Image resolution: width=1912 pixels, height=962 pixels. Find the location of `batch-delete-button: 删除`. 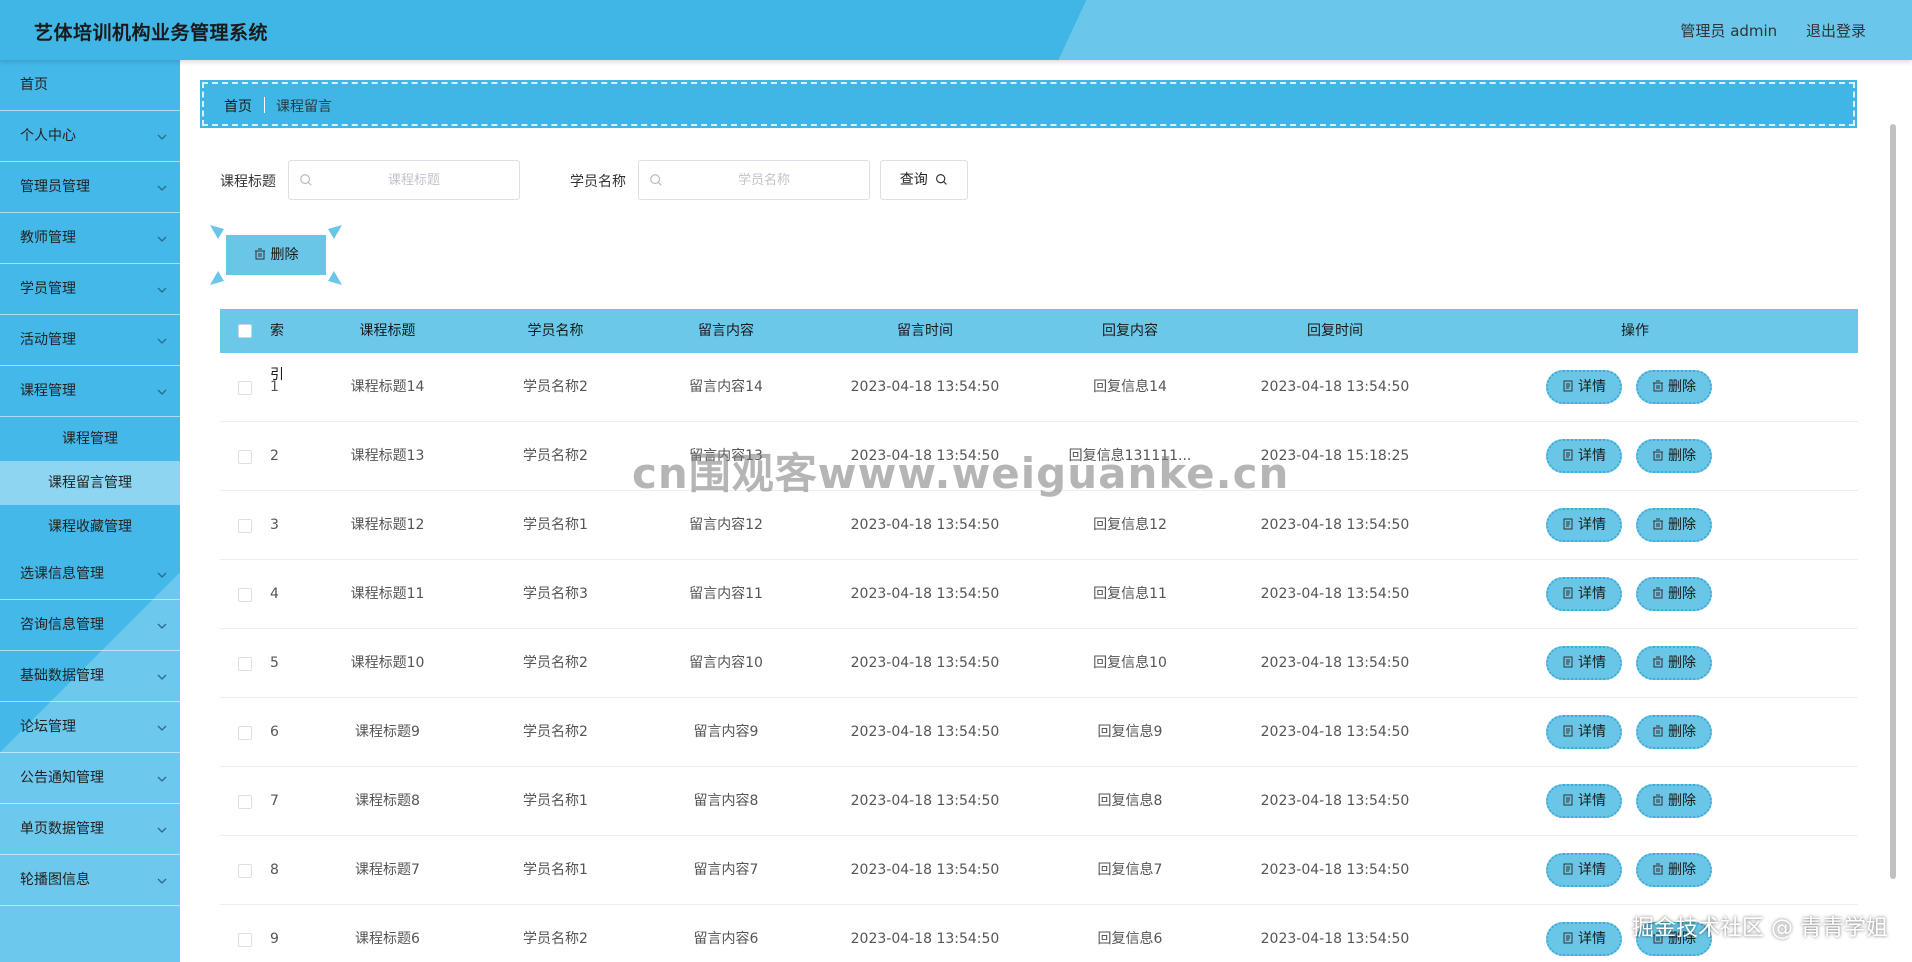

batch-delete-button: 删除 is located at coordinates (276, 255).